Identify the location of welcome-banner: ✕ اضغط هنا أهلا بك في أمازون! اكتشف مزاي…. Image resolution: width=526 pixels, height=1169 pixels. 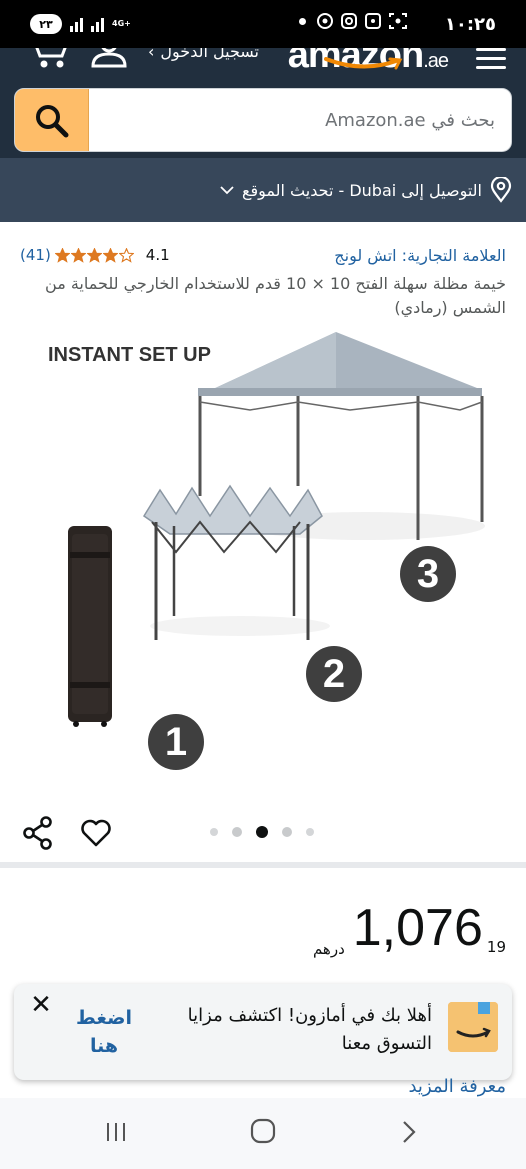
(263, 1032).